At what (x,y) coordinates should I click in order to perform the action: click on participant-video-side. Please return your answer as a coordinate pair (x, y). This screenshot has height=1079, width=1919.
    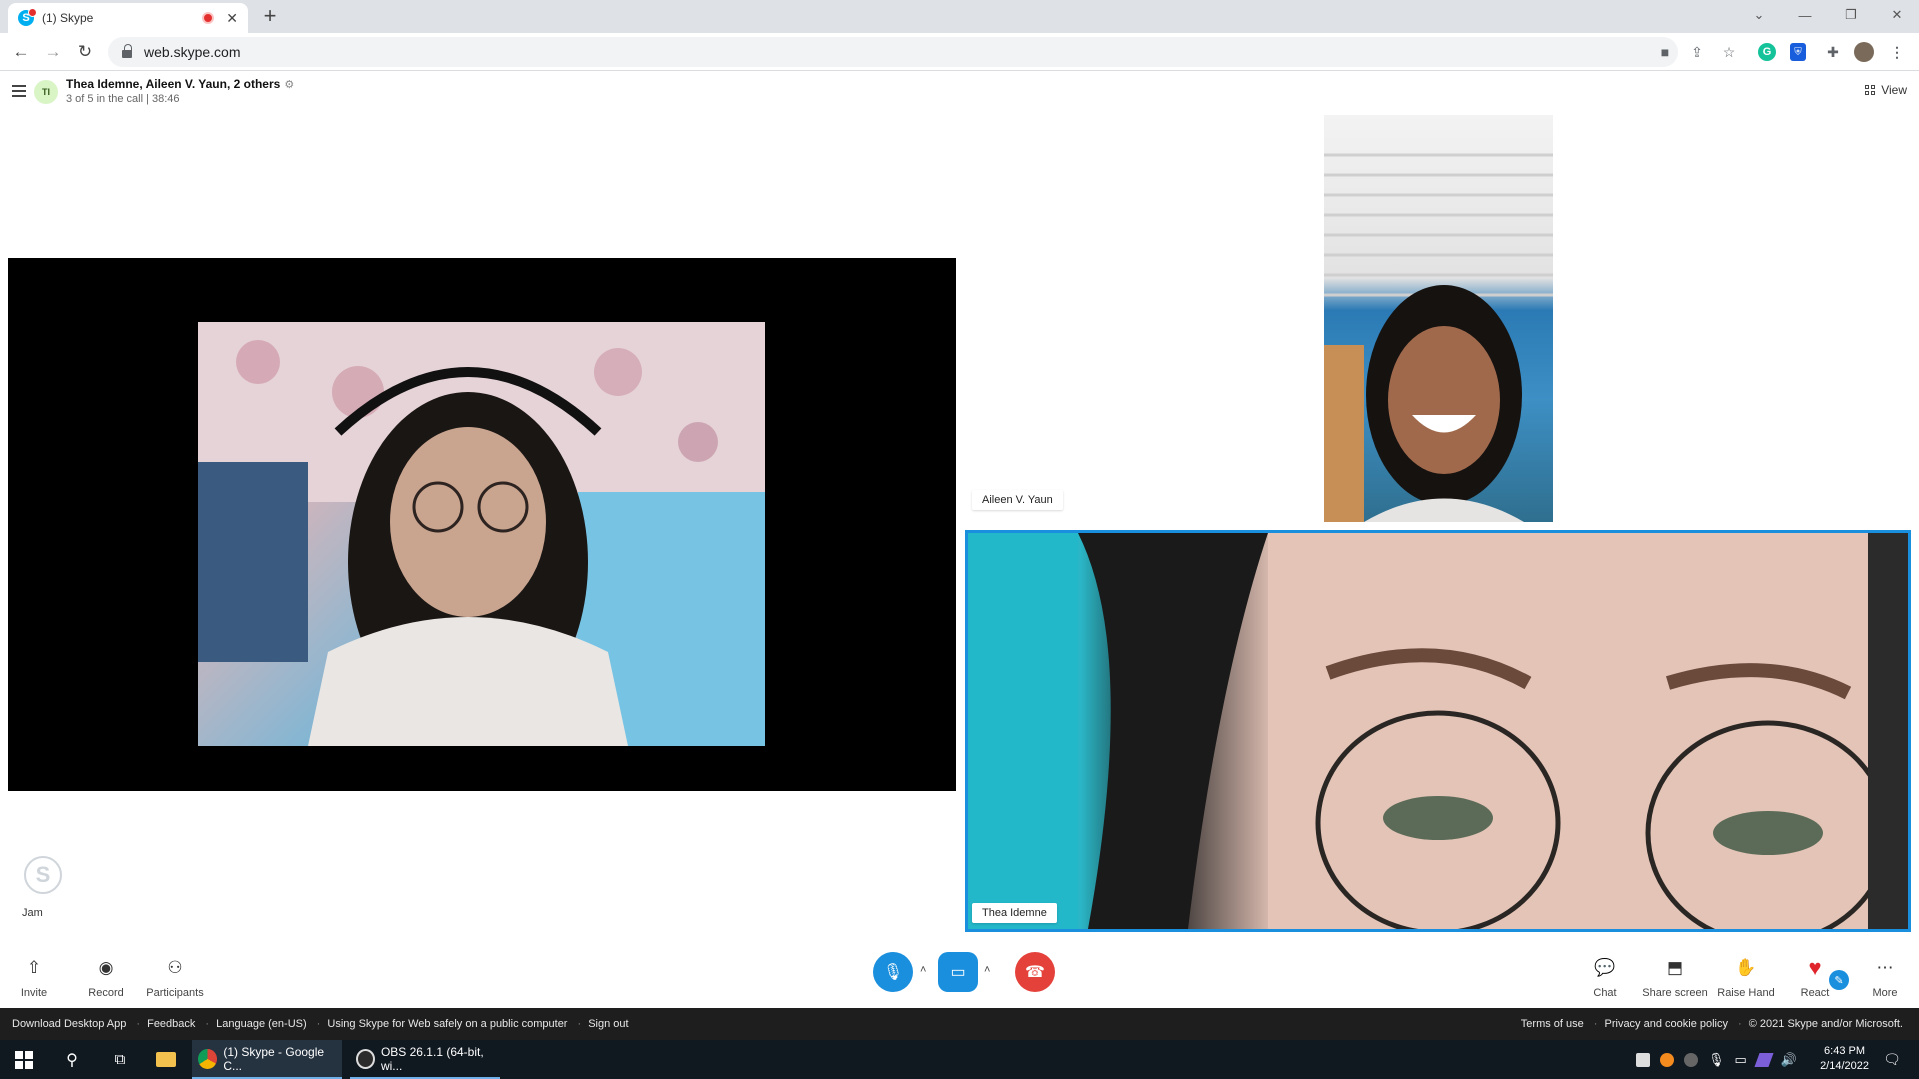
    Looking at the image, I should click on (1438, 318).